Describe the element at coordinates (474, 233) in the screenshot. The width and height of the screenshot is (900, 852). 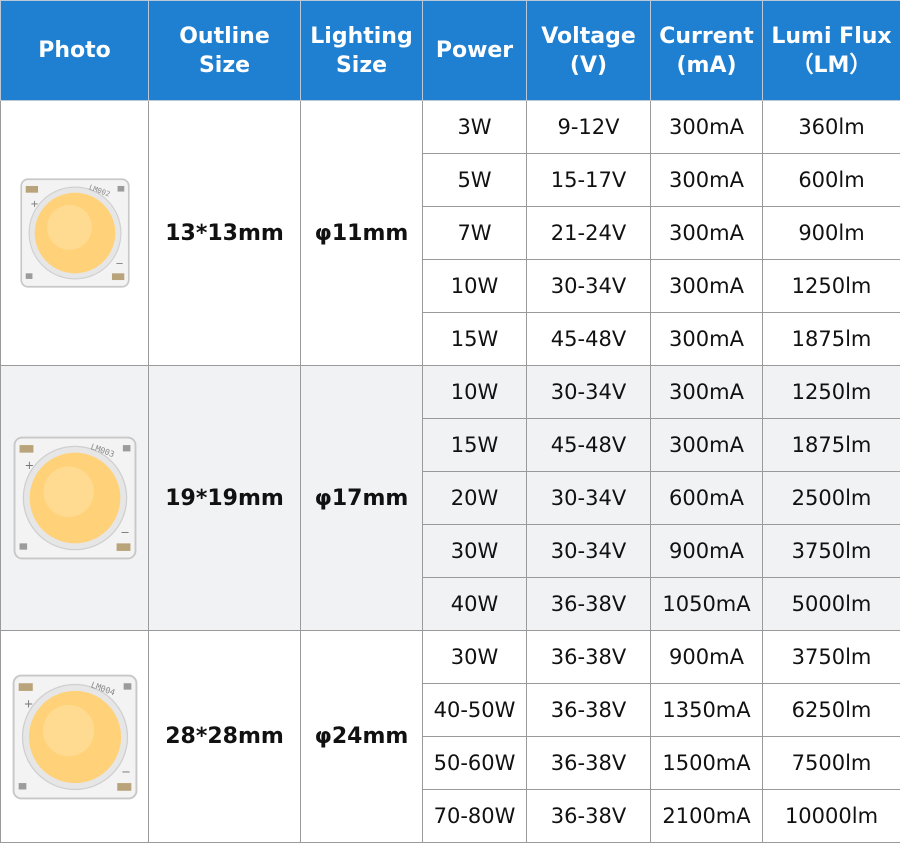
I see `power-cell: 7W` at that location.